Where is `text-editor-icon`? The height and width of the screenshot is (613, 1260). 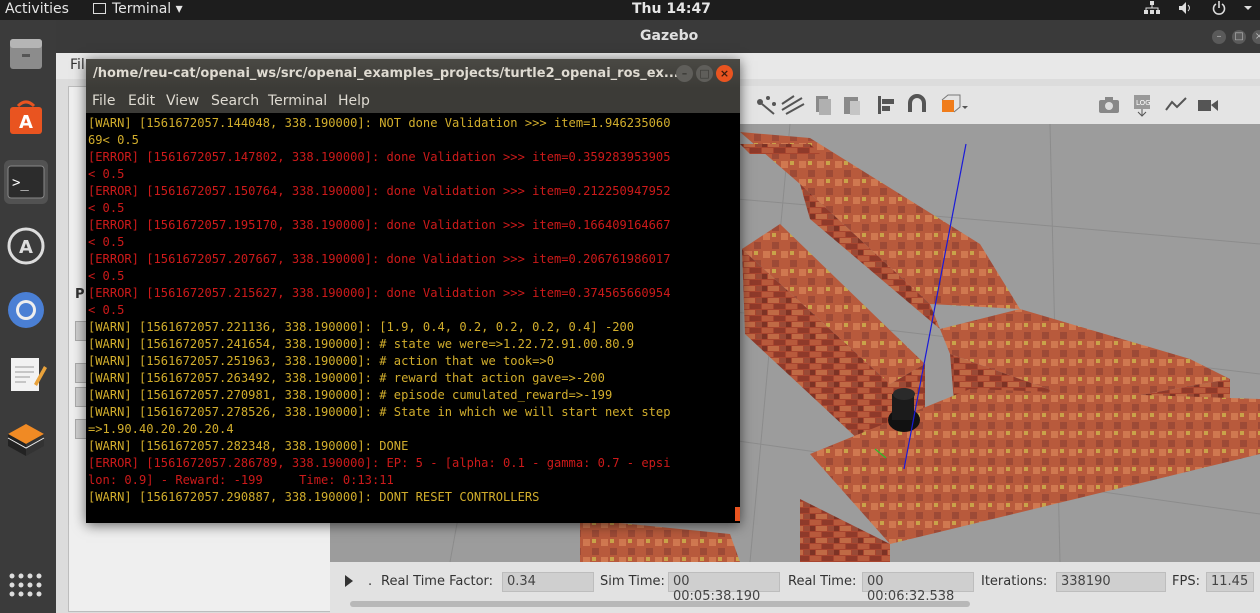 text-editor-icon is located at coordinates (26, 374).